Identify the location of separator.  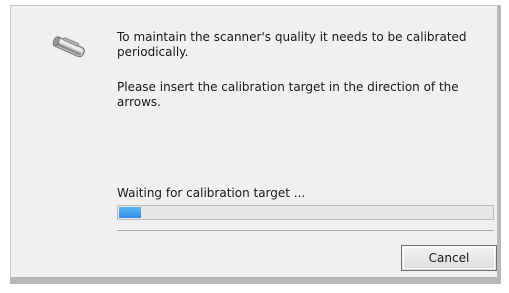
(305, 230).